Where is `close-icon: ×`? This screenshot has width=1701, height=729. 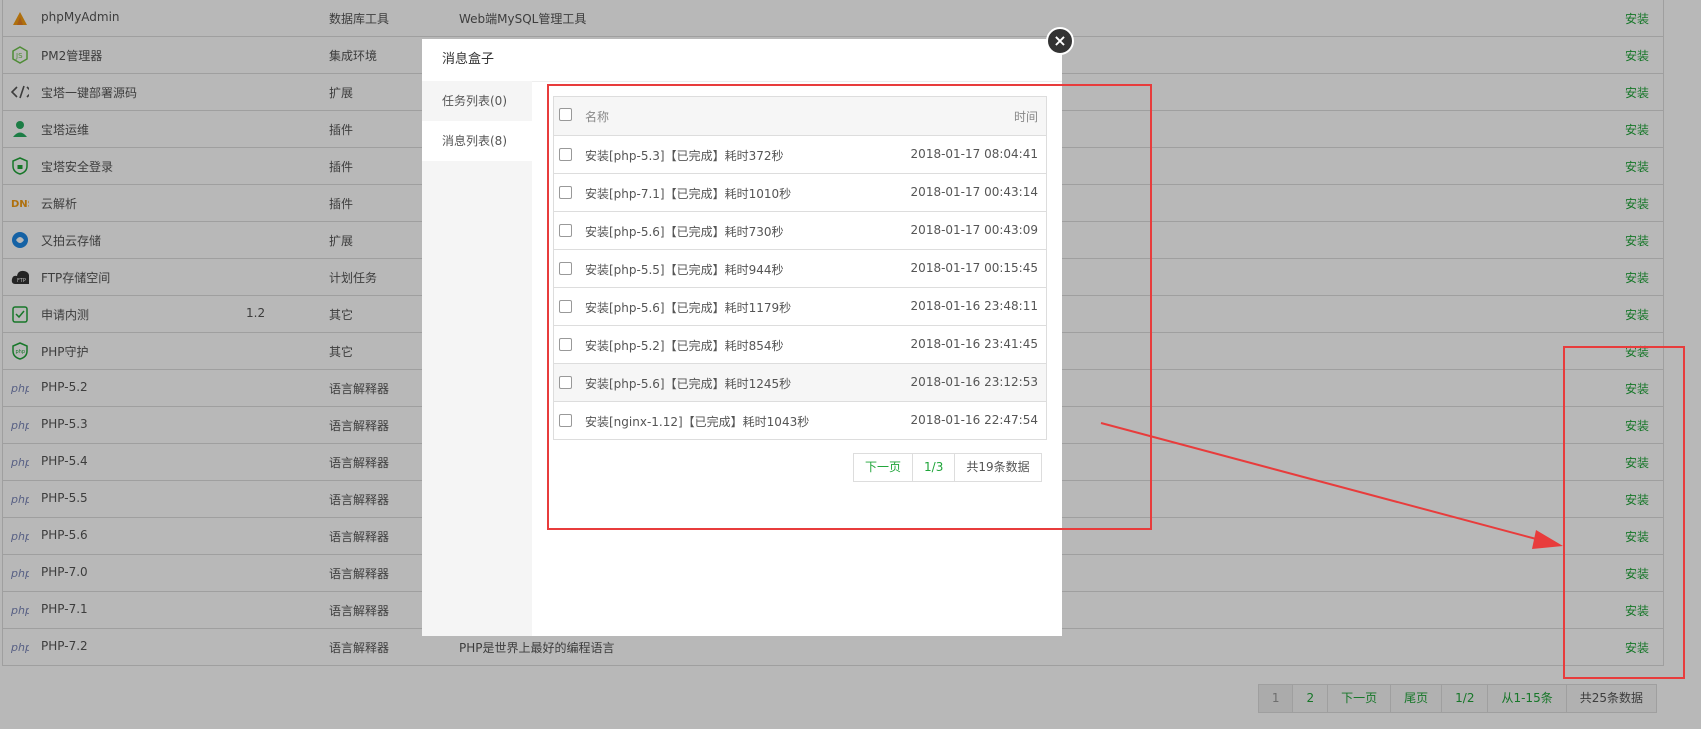
close-icon: × is located at coordinates (1060, 41).